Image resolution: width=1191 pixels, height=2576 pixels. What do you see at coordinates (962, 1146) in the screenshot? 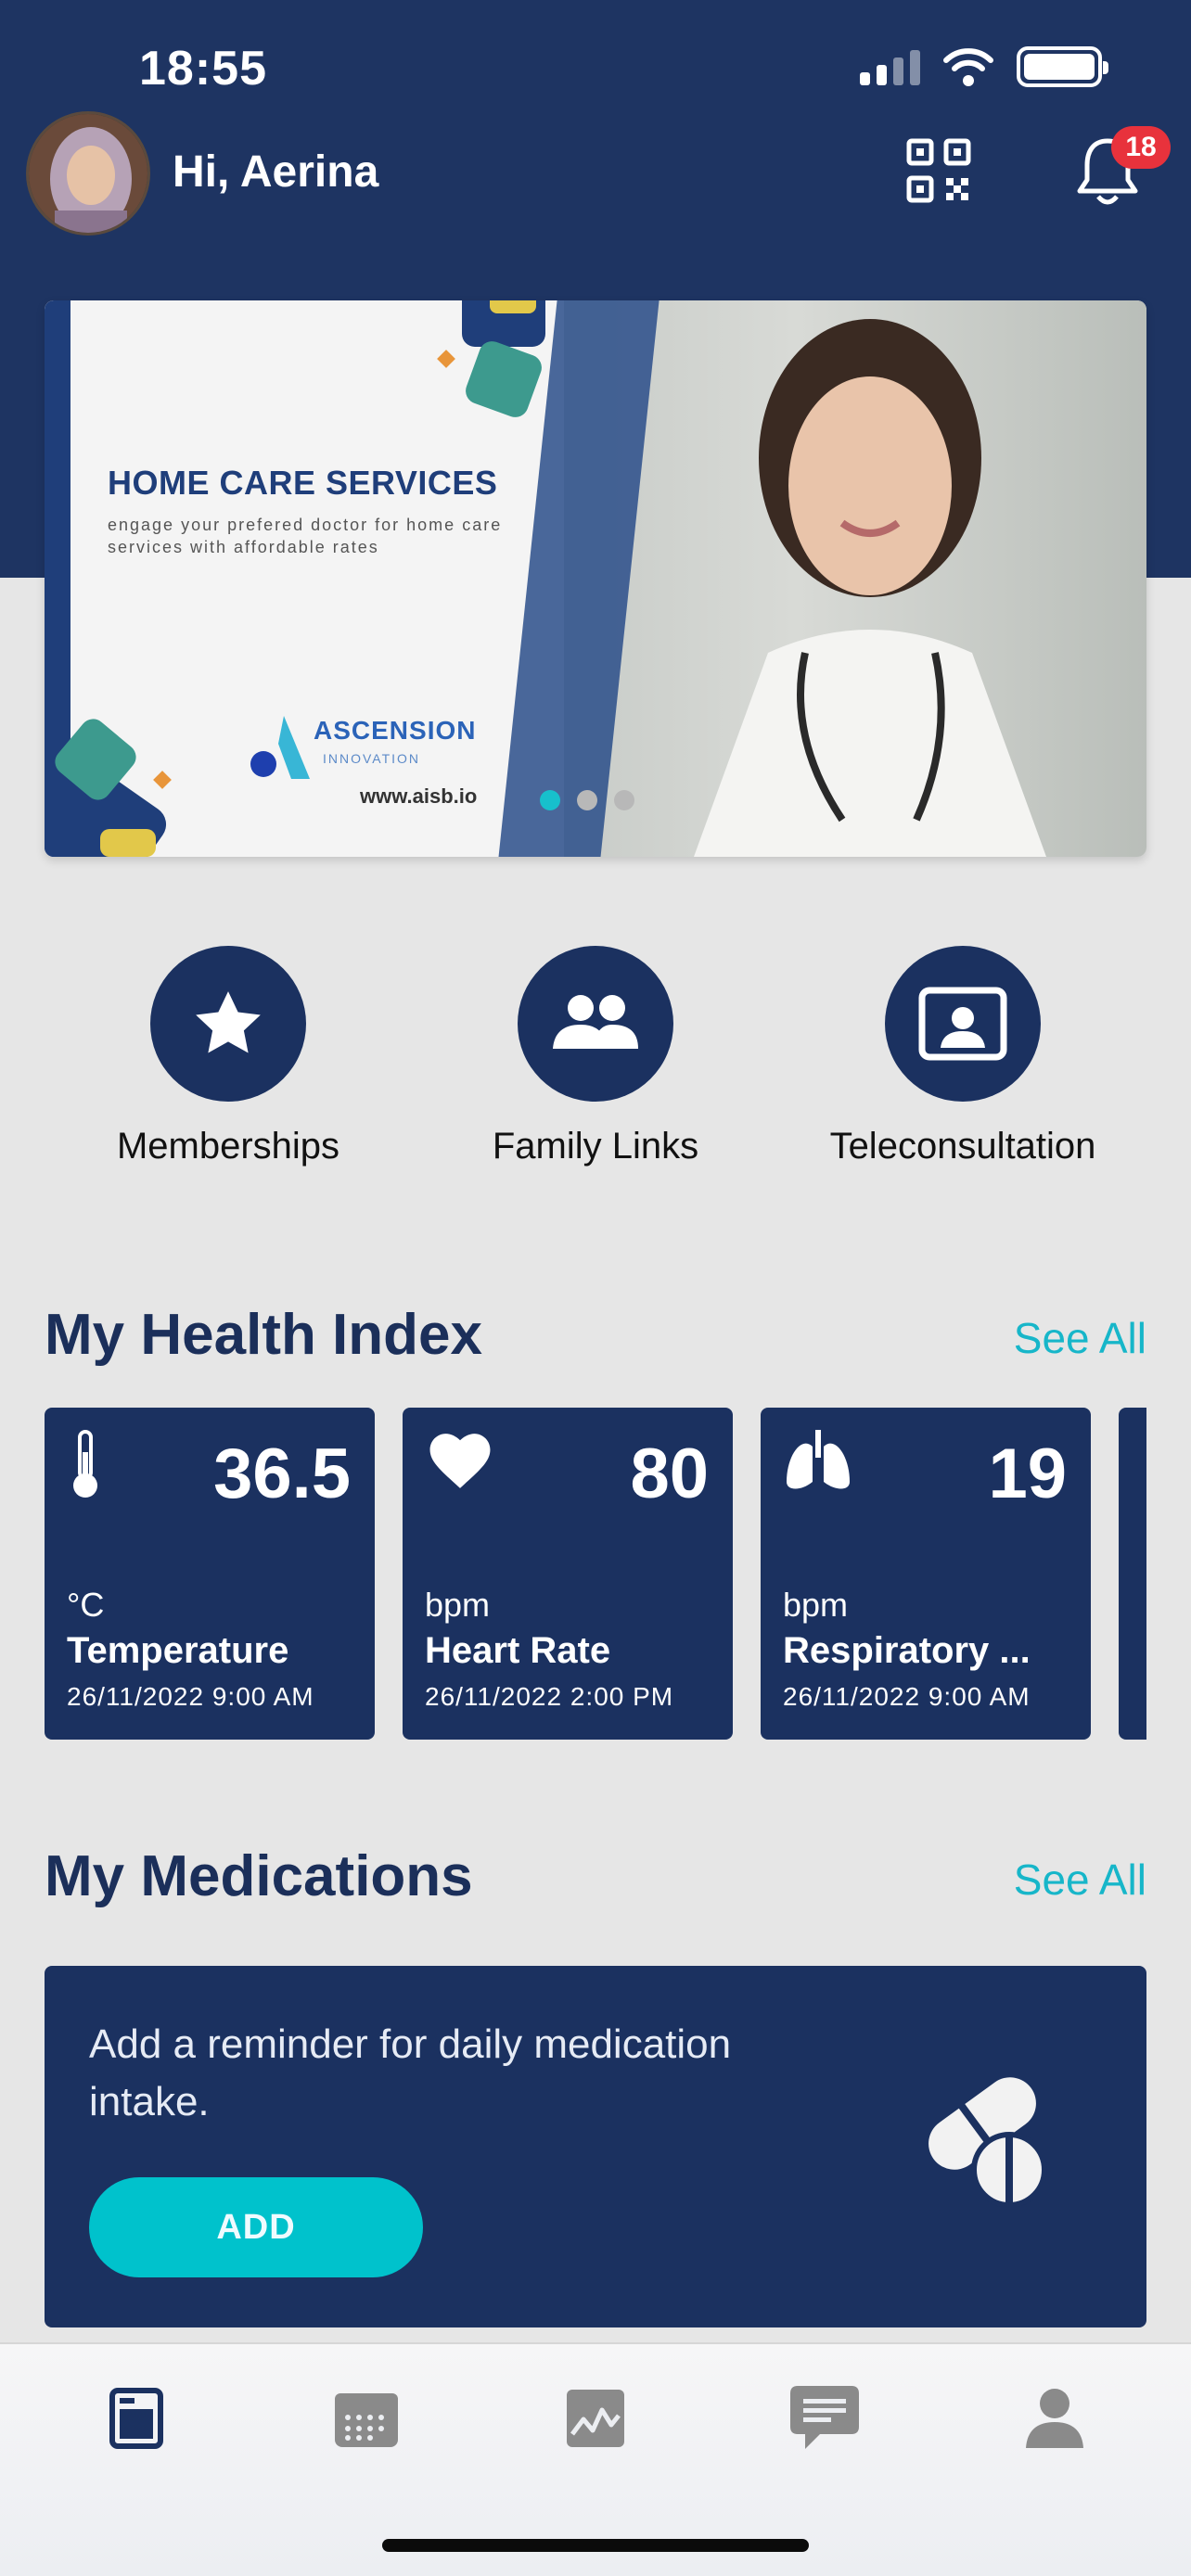
I see `shortcut-label: Teleconsultation` at bounding box center [962, 1146].